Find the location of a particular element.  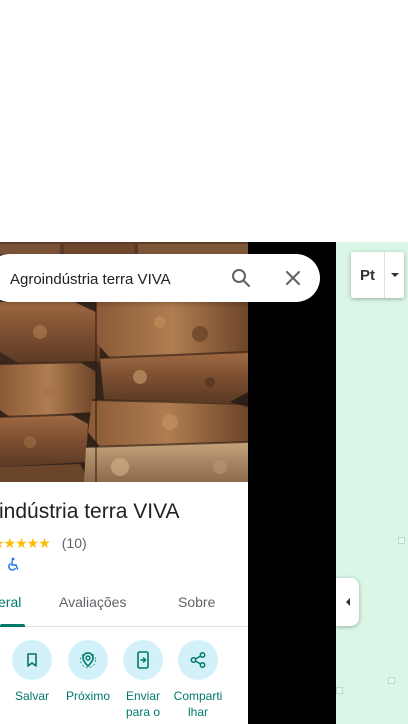

rating-row: ★★★★★ (10) is located at coordinates (43, 543).